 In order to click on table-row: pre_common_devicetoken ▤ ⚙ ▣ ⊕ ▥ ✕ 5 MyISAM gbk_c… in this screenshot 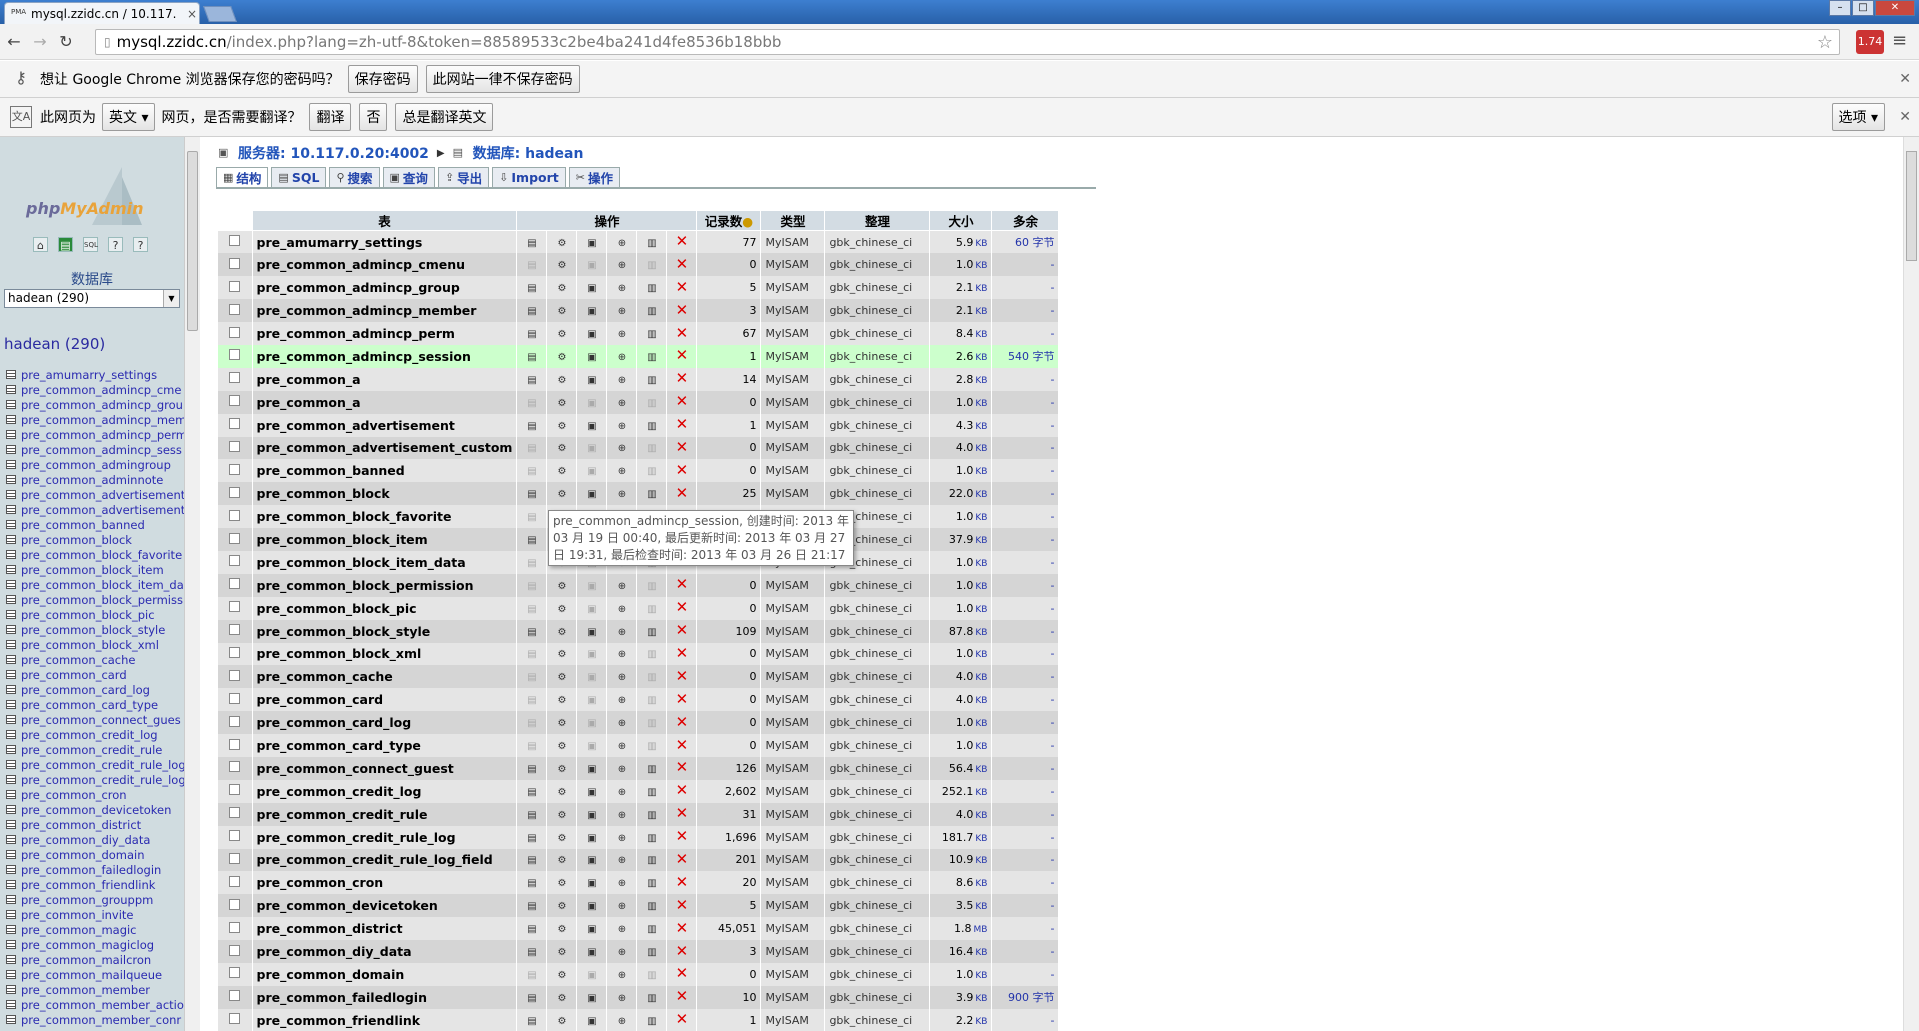, I will do `click(639, 906)`.